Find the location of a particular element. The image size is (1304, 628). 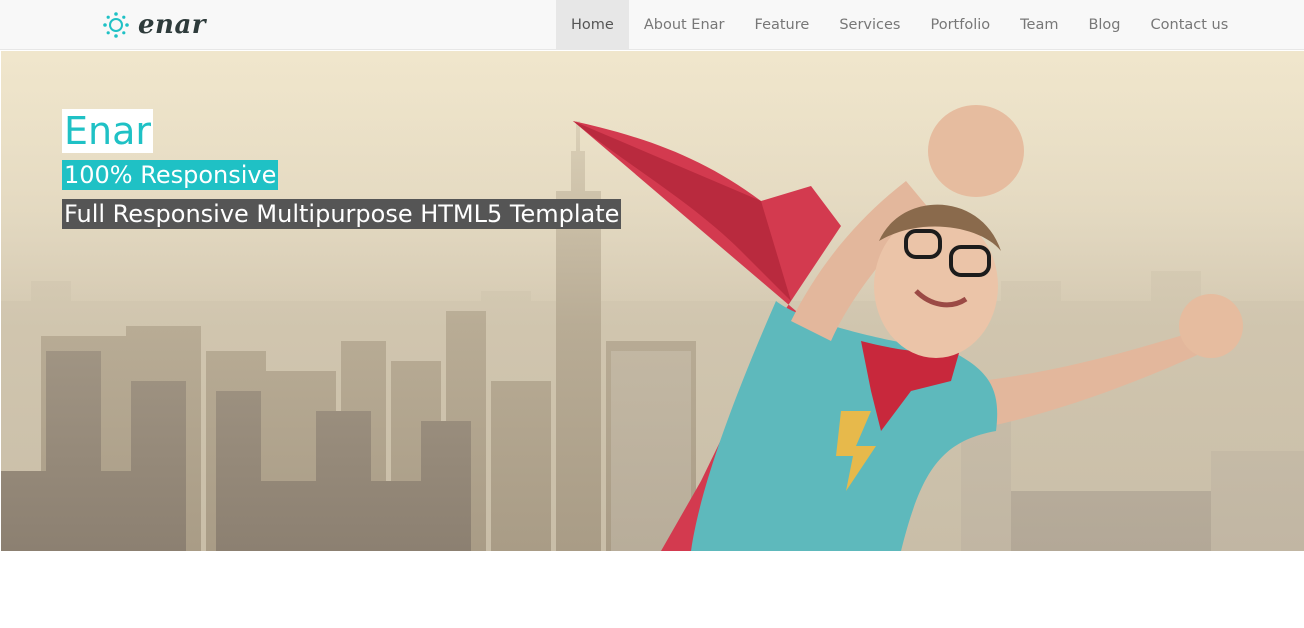

brand-name: enar is located at coordinates (172, 25).